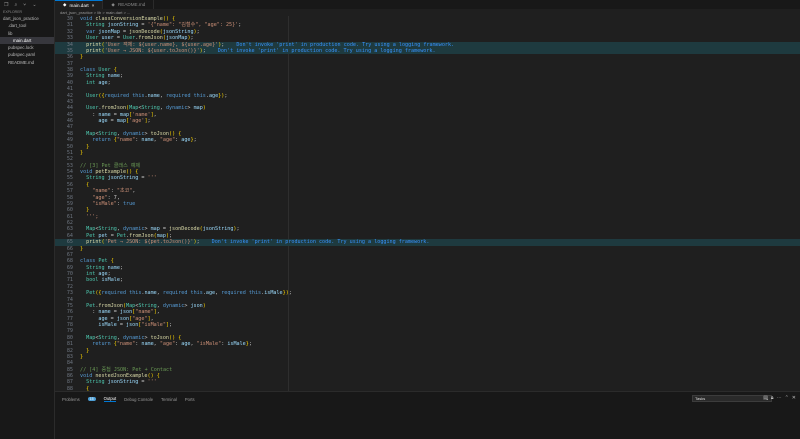  What do you see at coordinates (91, 399) in the screenshot?
I see `problems-count-badge: 15` at bounding box center [91, 399].